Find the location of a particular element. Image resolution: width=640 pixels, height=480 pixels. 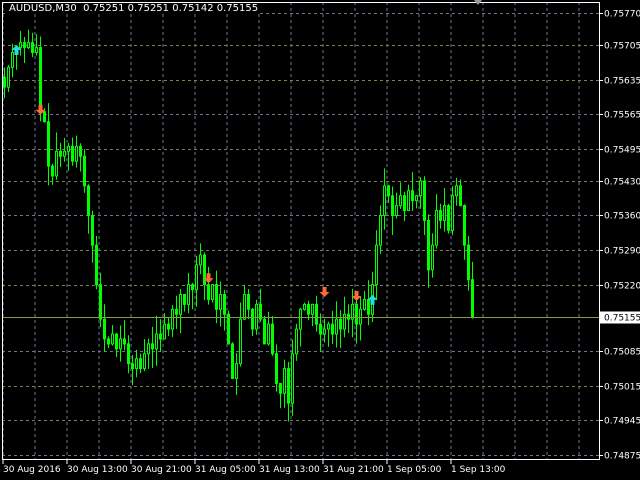

price-label: 0.75770 is located at coordinates (622, 15).